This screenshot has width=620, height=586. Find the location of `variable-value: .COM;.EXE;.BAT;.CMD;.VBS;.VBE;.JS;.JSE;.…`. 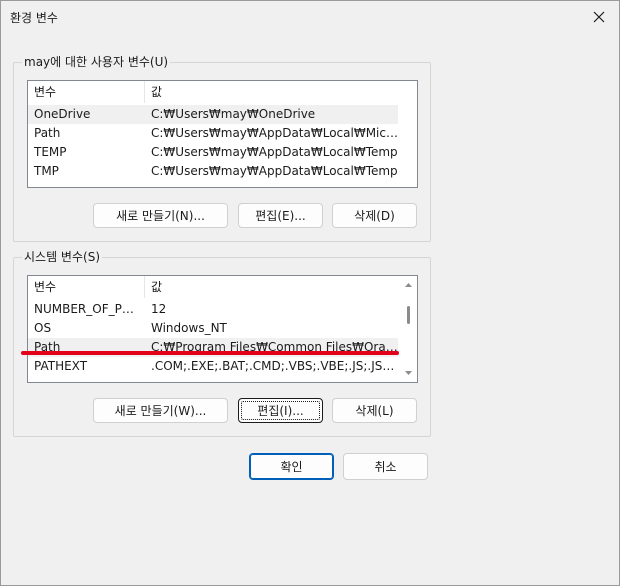

variable-value: .COM;.EXE;.BAT;.CMD;.VBS;.VBE;.JS;.JSE;.… is located at coordinates (274, 366).